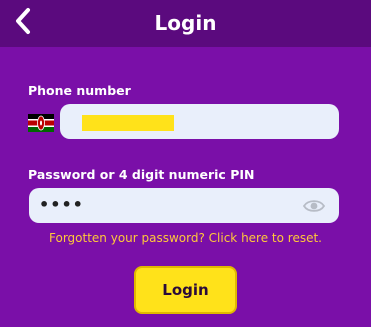  What do you see at coordinates (79, 90) in the screenshot?
I see `phone-number-label: Phone number` at bounding box center [79, 90].